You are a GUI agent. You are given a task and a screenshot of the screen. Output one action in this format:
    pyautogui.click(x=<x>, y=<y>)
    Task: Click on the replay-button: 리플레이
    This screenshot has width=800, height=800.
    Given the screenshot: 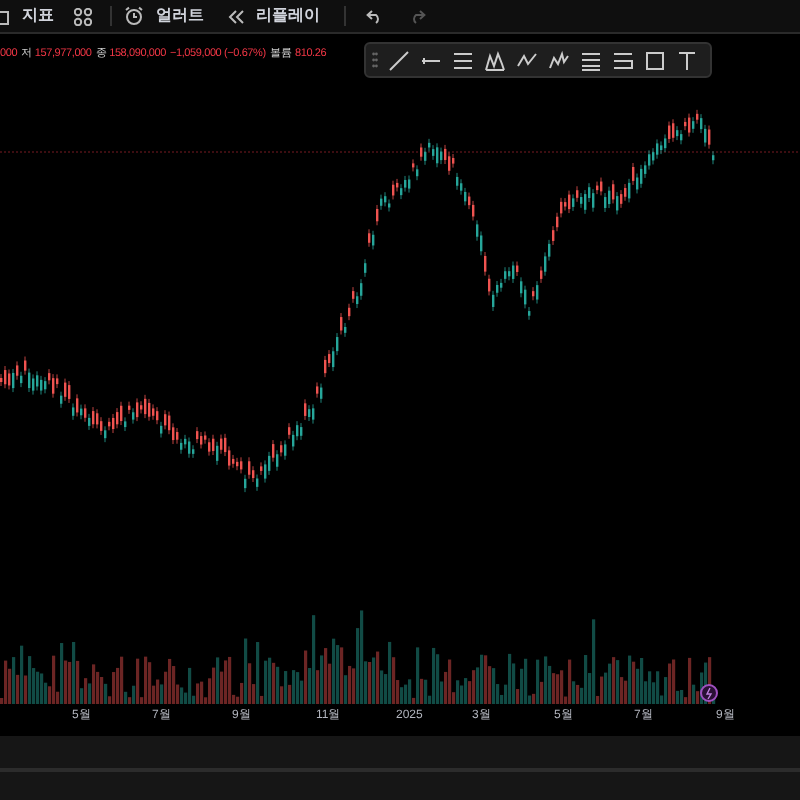 What is the action you would take?
    pyautogui.click(x=288, y=16)
    